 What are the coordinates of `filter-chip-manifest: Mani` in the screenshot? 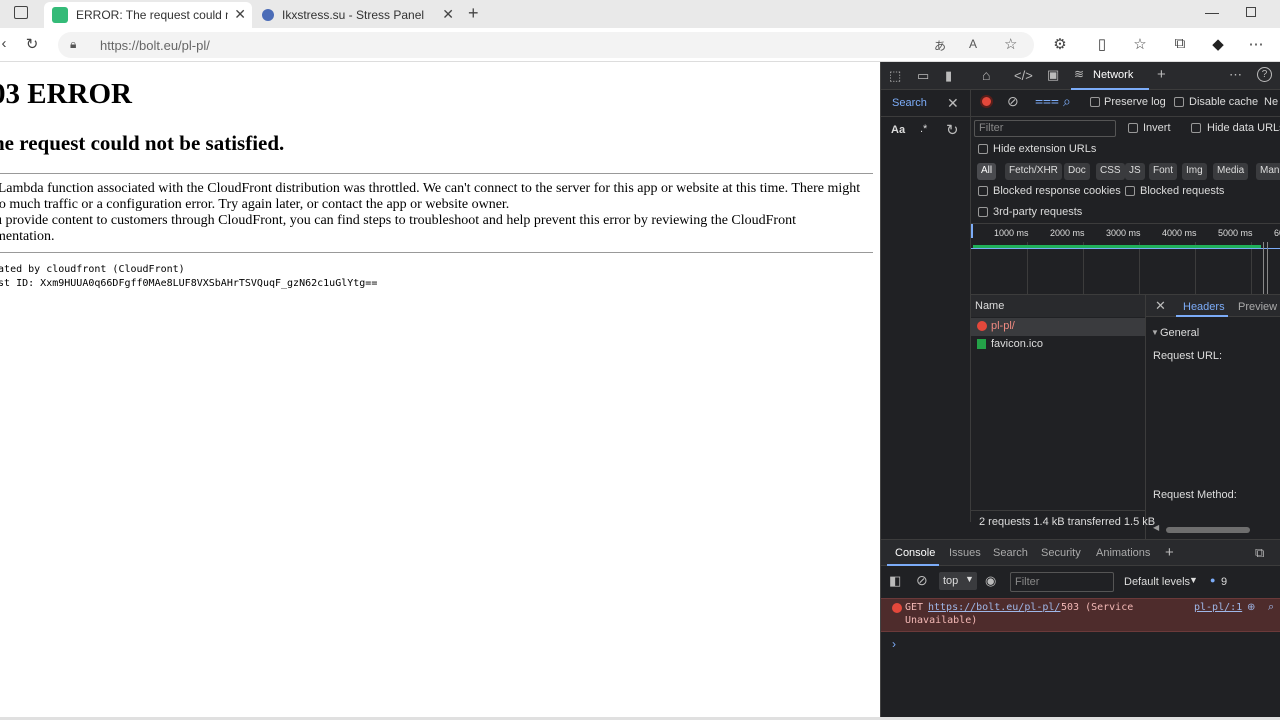 It's located at (1268, 171).